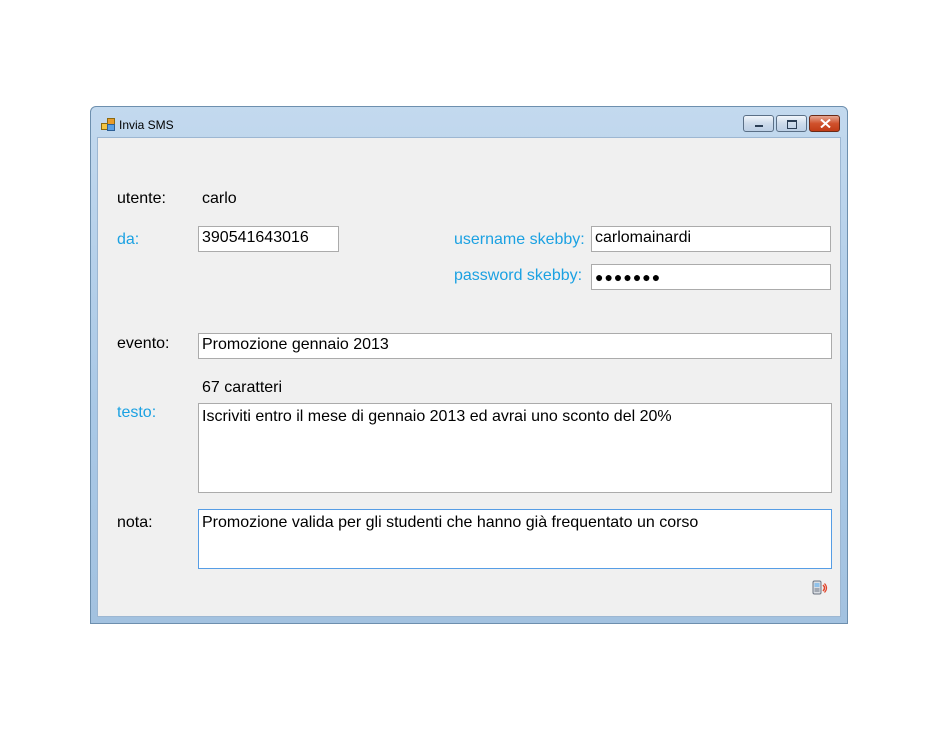 The image size is (940, 732). What do you see at coordinates (128, 239) in the screenshot?
I see `da-label: da:` at bounding box center [128, 239].